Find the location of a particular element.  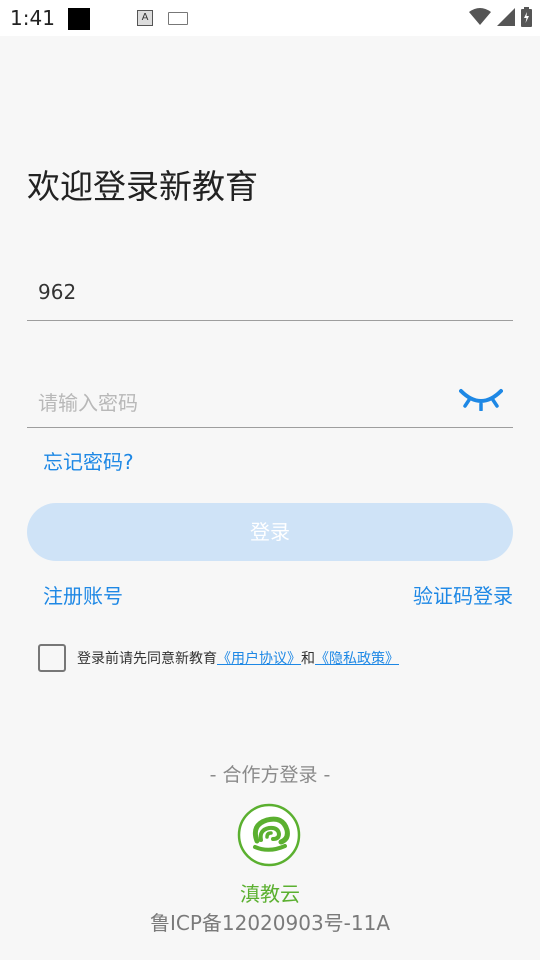

agreement-row: 登录前请先同意新教育《用户协议》和《隐私政策》 is located at coordinates (218, 658).